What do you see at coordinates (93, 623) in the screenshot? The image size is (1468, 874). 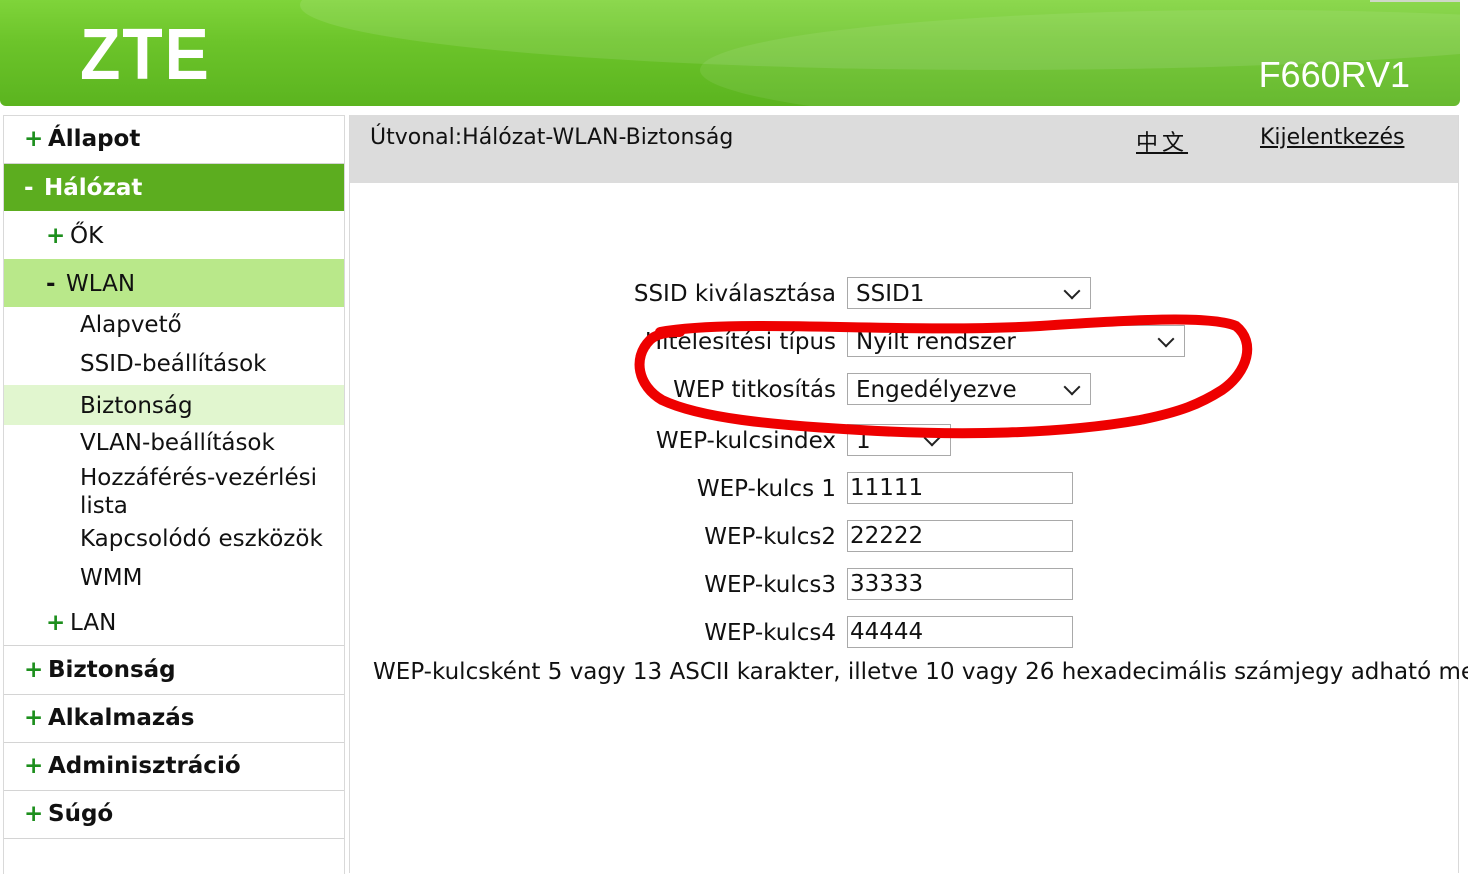 I see `sidebar-item-label: LAN` at bounding box center [93, 623].